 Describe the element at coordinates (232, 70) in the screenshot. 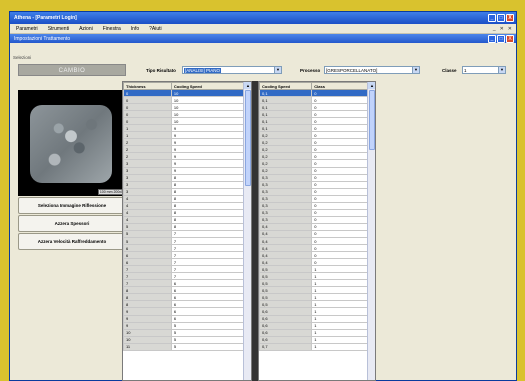

I see `tipo-risultato-select: [ANALISI] PIANO ▼` at that location.